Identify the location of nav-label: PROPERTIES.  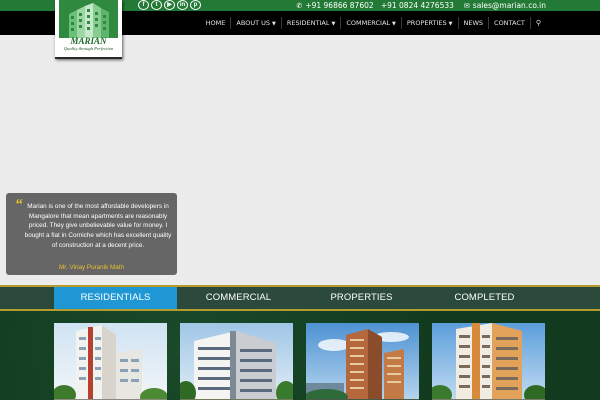
(426, 23).